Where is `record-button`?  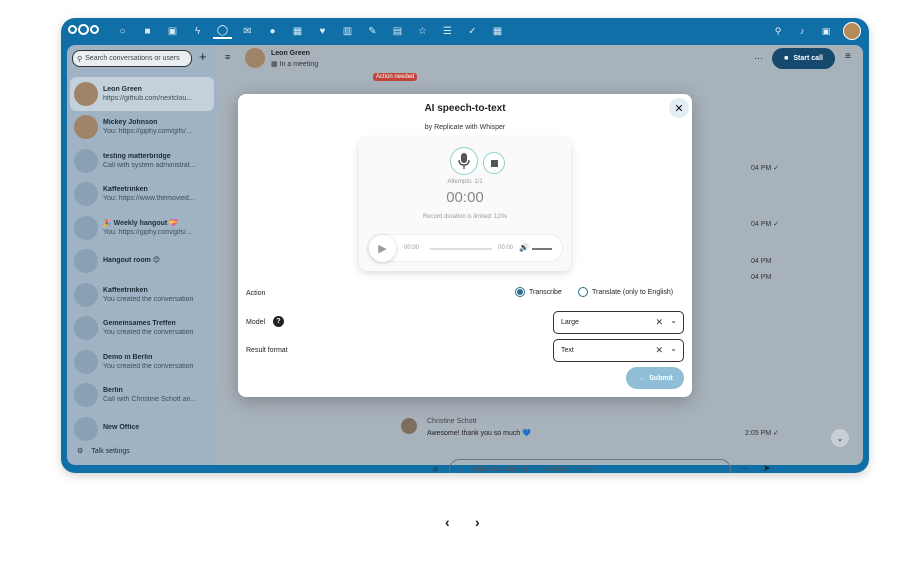 record-button is located at coordinates (464, 161).